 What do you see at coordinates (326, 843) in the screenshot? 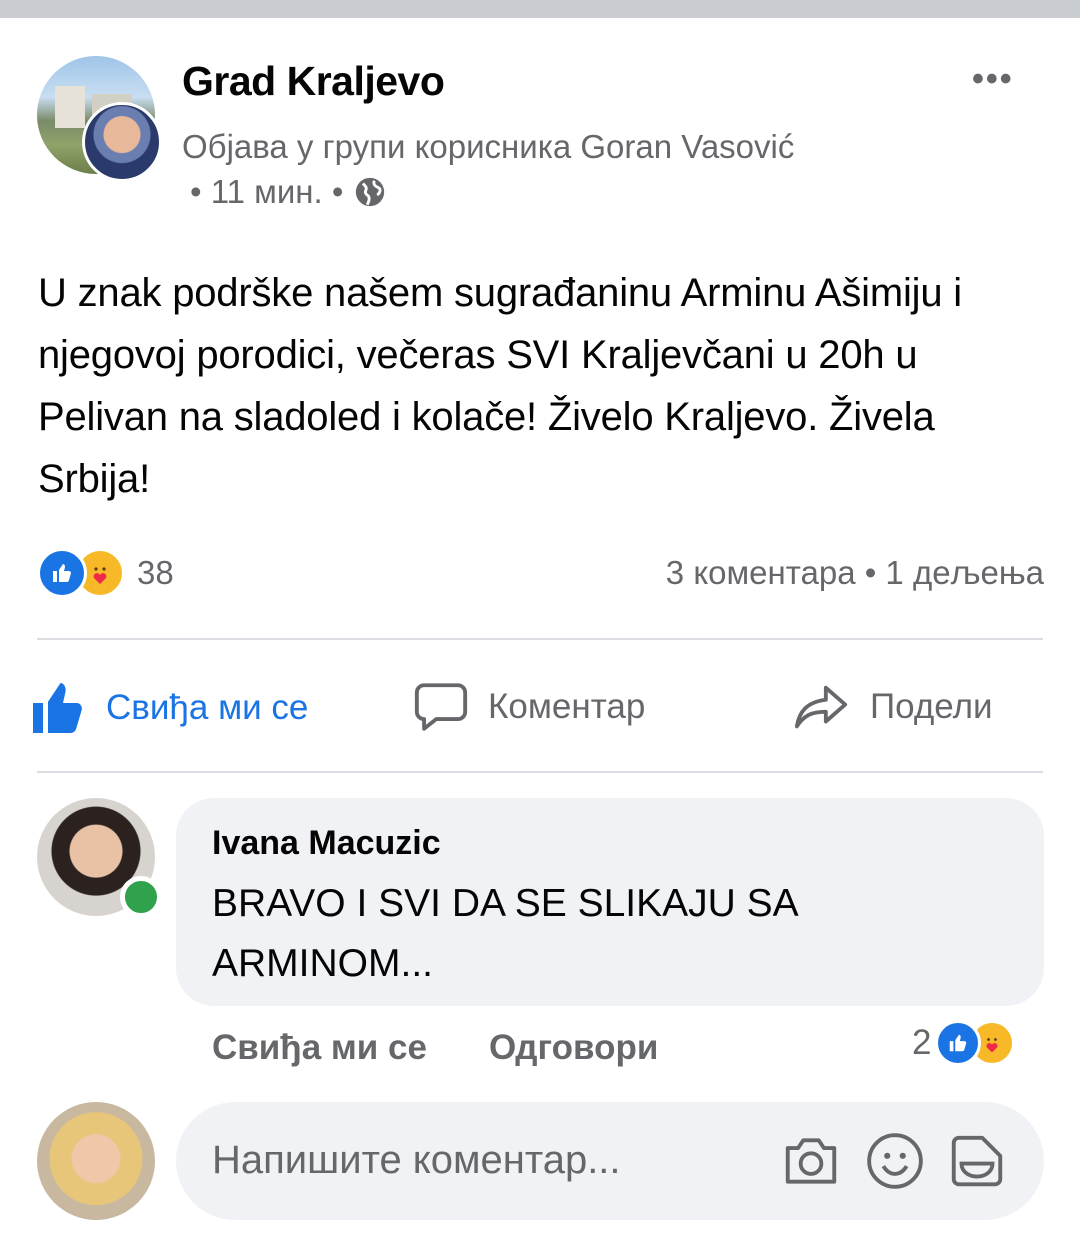
I see `comment-author: Ivana Macuzic` at bounding box center [326, 843].